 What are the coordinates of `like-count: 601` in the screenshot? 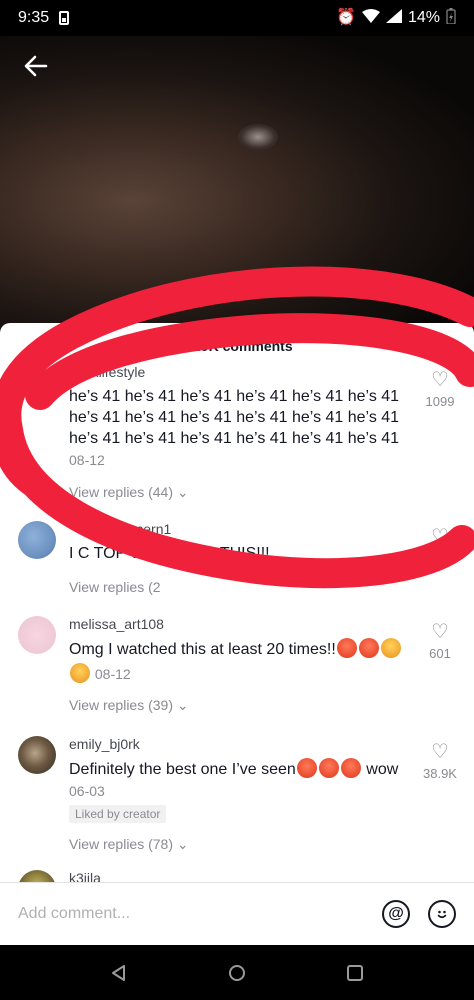 It's located at (440, 653).